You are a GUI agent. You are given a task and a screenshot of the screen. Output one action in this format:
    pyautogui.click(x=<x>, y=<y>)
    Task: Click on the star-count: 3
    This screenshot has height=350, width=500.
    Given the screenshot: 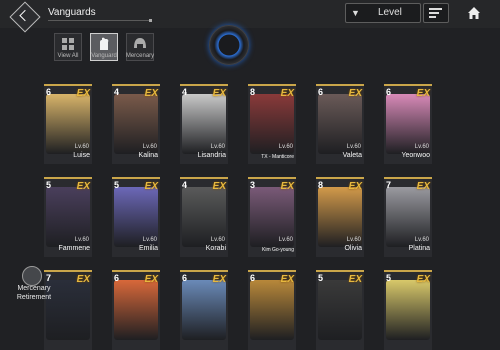 What is the action you would take?
    pyautogui.click(x=253, y=185)
    